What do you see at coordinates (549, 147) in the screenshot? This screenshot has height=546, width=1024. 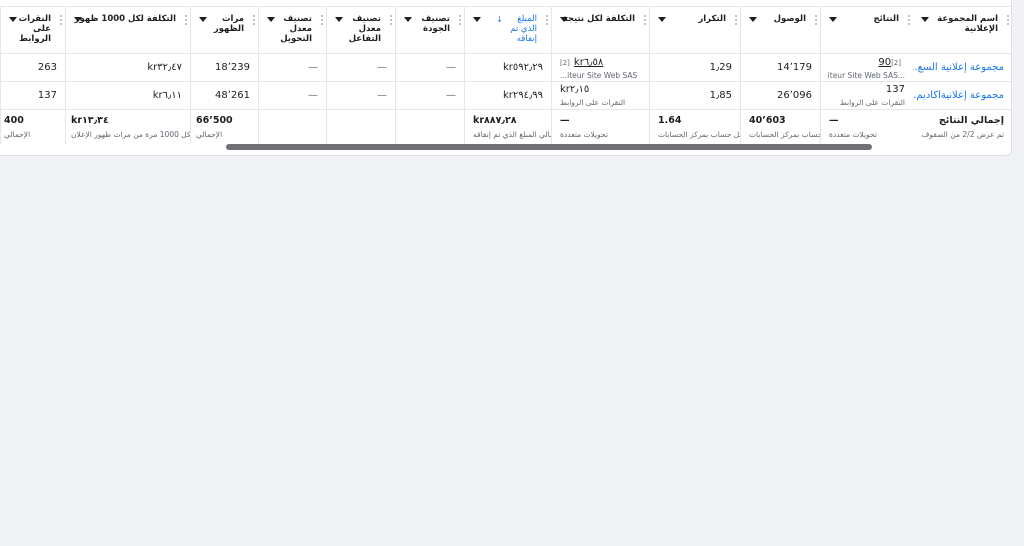 I see `horizontal-scrollbar` at bounding box center [549, 147].